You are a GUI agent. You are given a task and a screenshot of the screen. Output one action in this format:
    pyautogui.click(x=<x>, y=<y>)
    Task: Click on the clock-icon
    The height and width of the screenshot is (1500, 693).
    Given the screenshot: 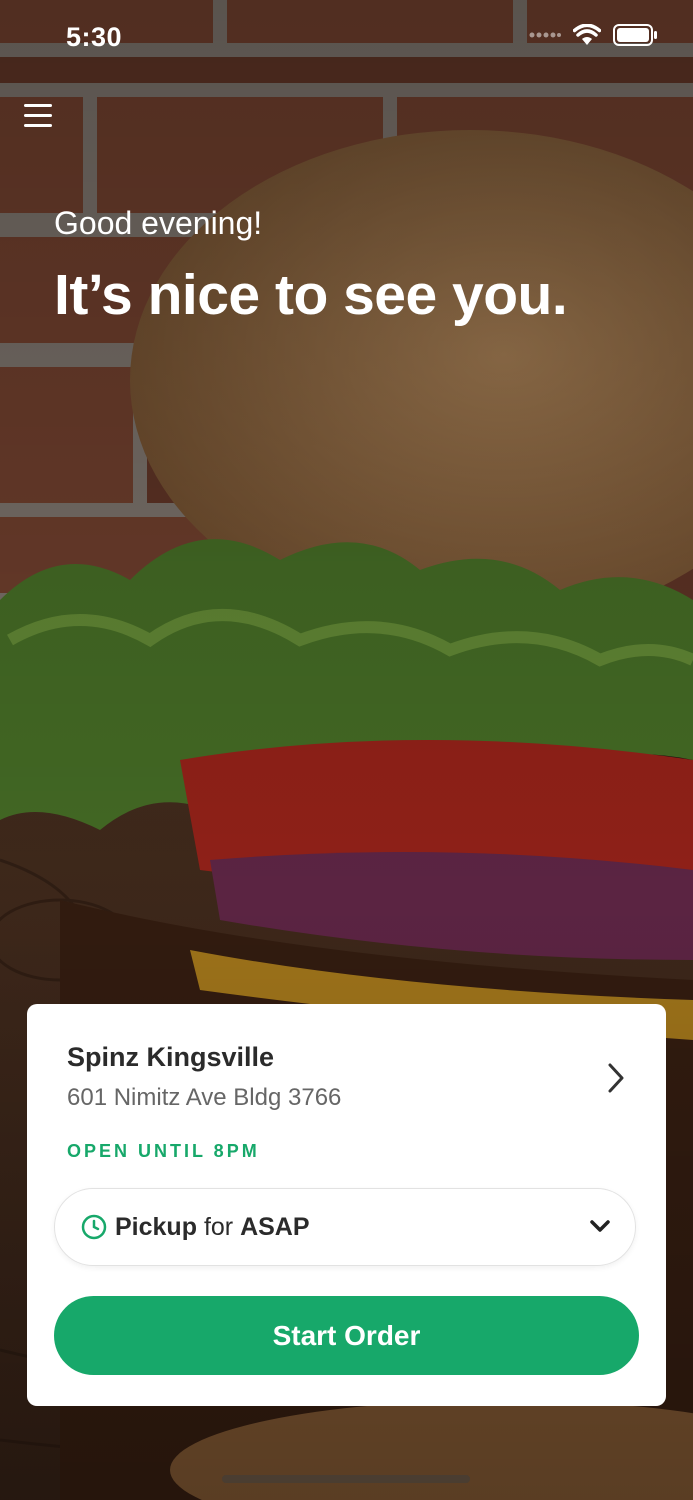 What is the action you would take?
    pyautogui.click(x=94, y=1227)
    